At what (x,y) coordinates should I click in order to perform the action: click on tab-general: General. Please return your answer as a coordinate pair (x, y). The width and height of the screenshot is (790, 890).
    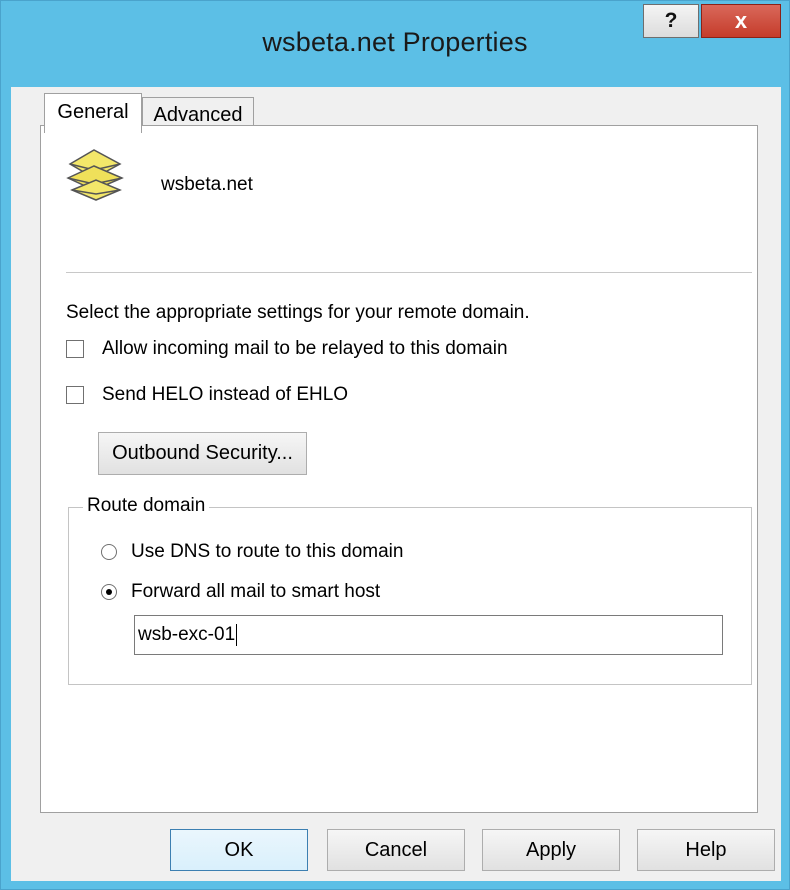
    Looking at the image, I should click on (93, 113).